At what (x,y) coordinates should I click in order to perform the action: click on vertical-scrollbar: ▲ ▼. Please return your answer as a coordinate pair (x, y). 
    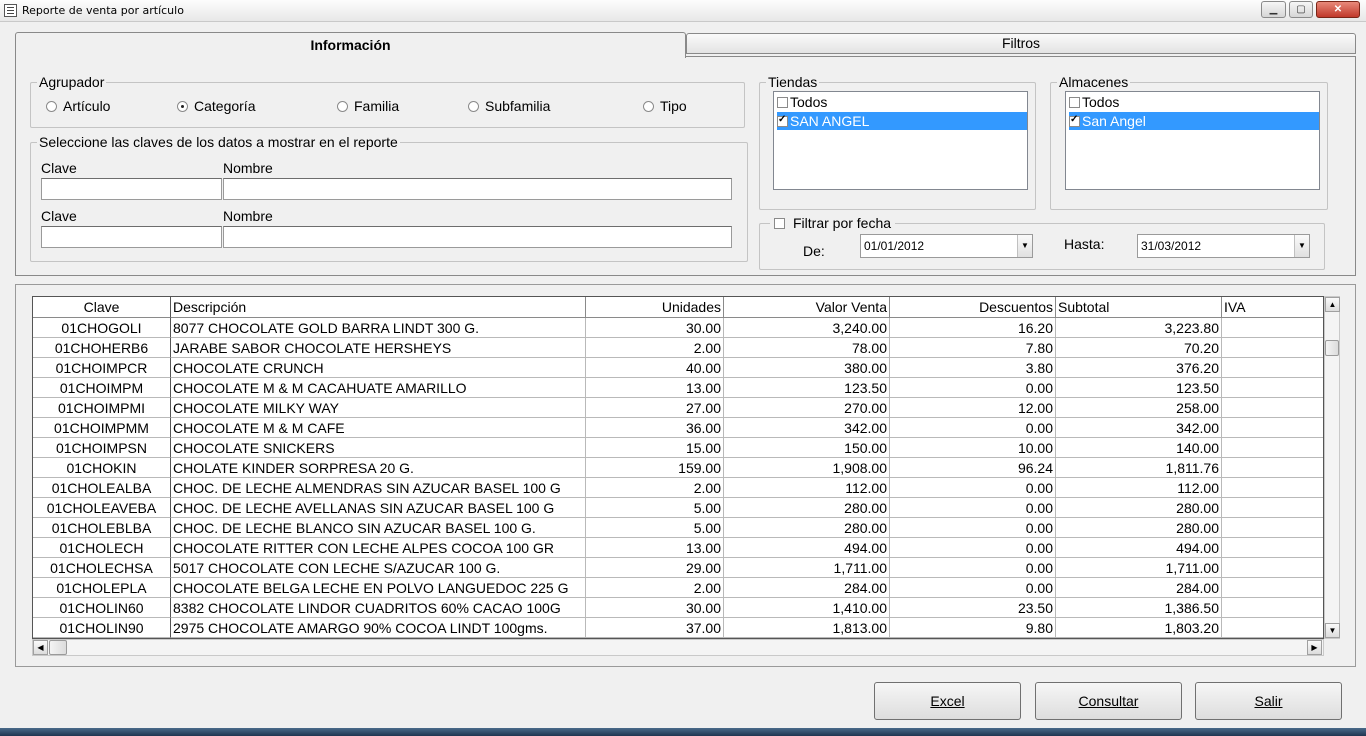
    Looking at the image, I should click on (1332, 467).